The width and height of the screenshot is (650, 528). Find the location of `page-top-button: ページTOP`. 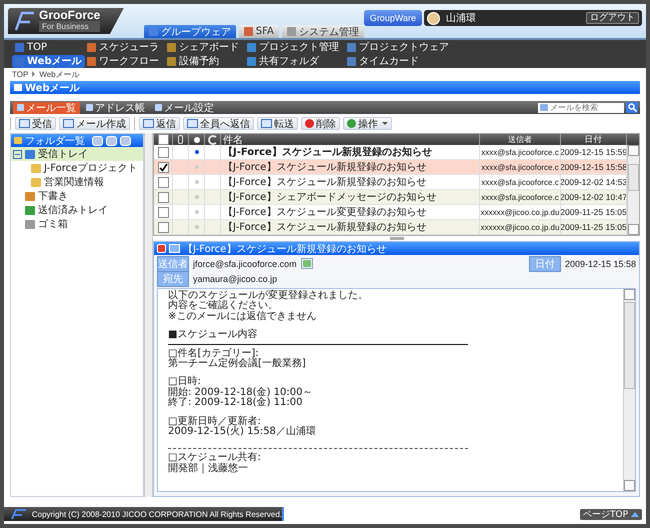

page-top-button: ページTOP is located at coordinates (611, 514).